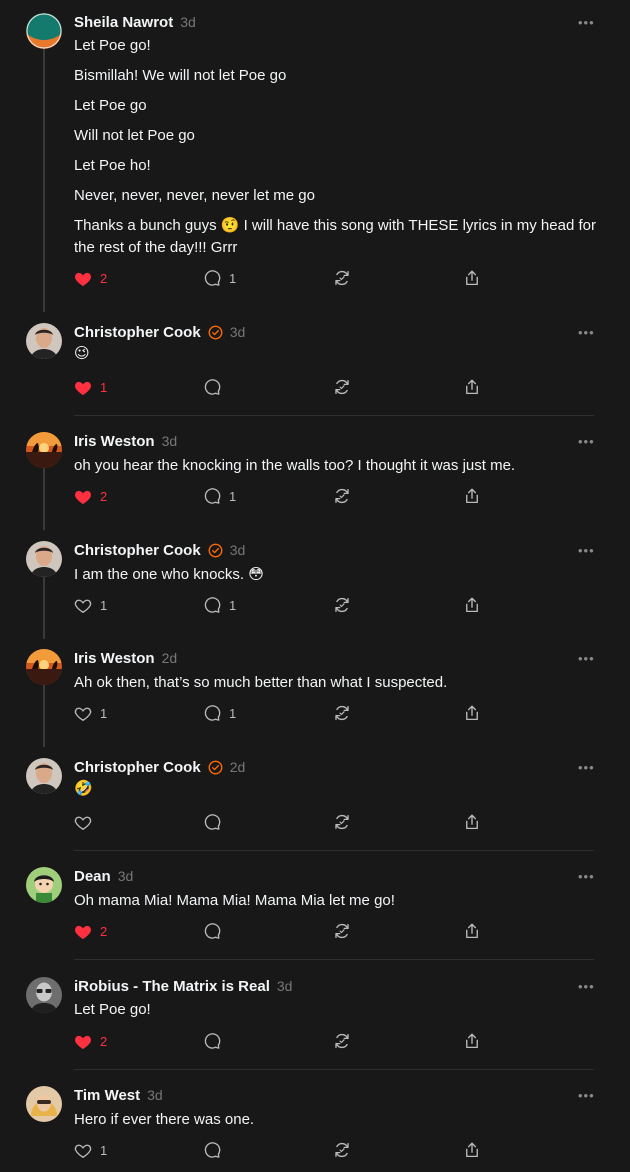 The image size is (630, 1172). I want to click on verified-icon, so click(215, 767).